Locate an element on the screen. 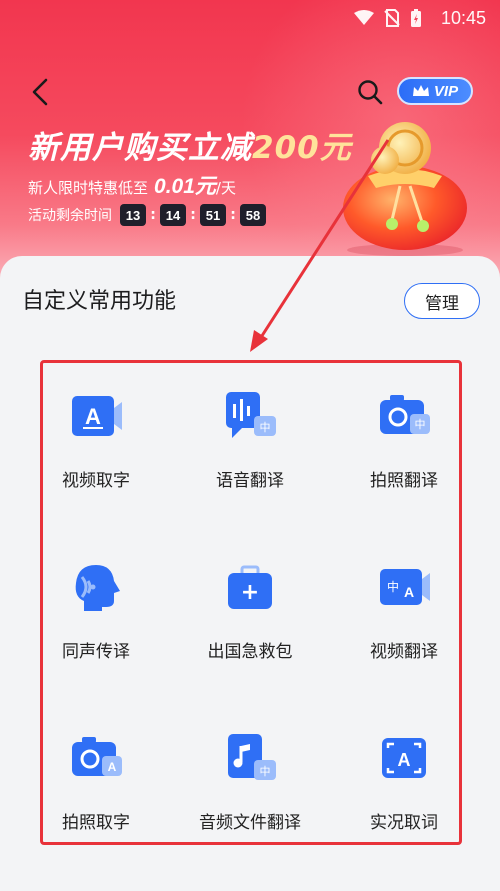 Image resolution: width=500 pixels, height=891 pixels. countdown-minutes: 51 is located at coordinates (213, 215).